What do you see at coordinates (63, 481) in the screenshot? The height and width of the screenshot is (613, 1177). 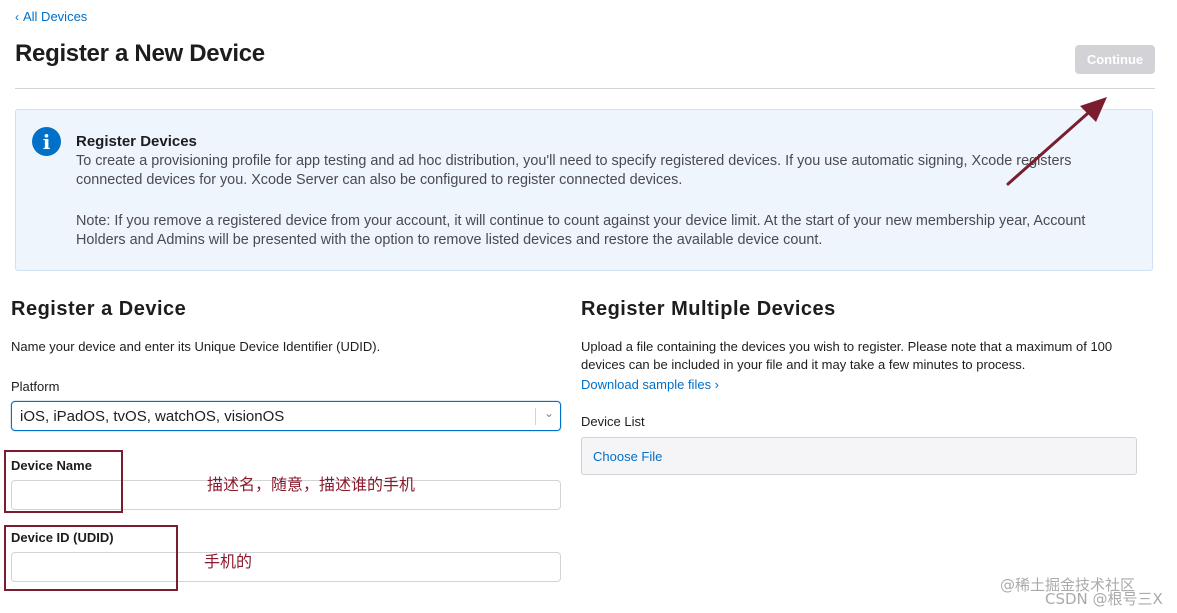 I see `annotation-box-device-name` at bounding box center [63, 481].